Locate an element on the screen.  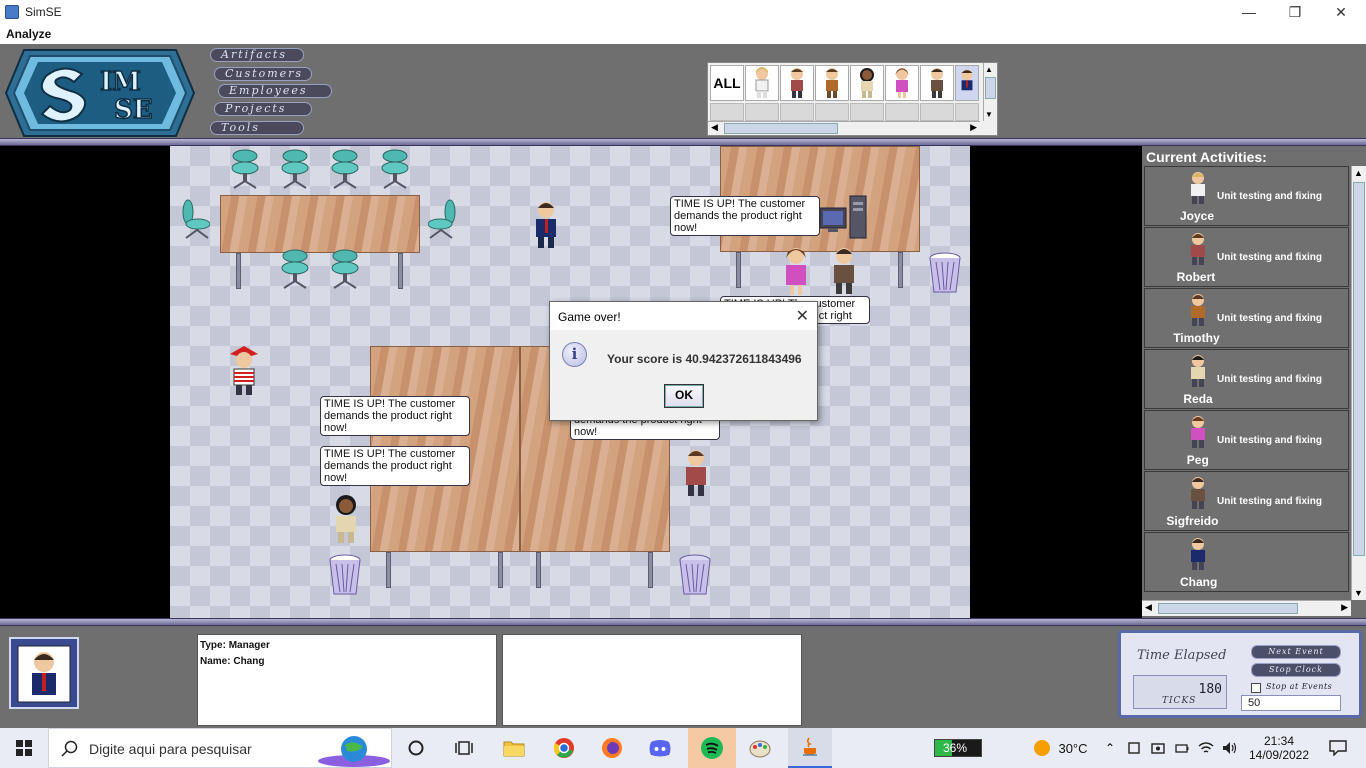
filter-vertical-scrollbar: ▲ ▼ is located at coordinates (990, 92).